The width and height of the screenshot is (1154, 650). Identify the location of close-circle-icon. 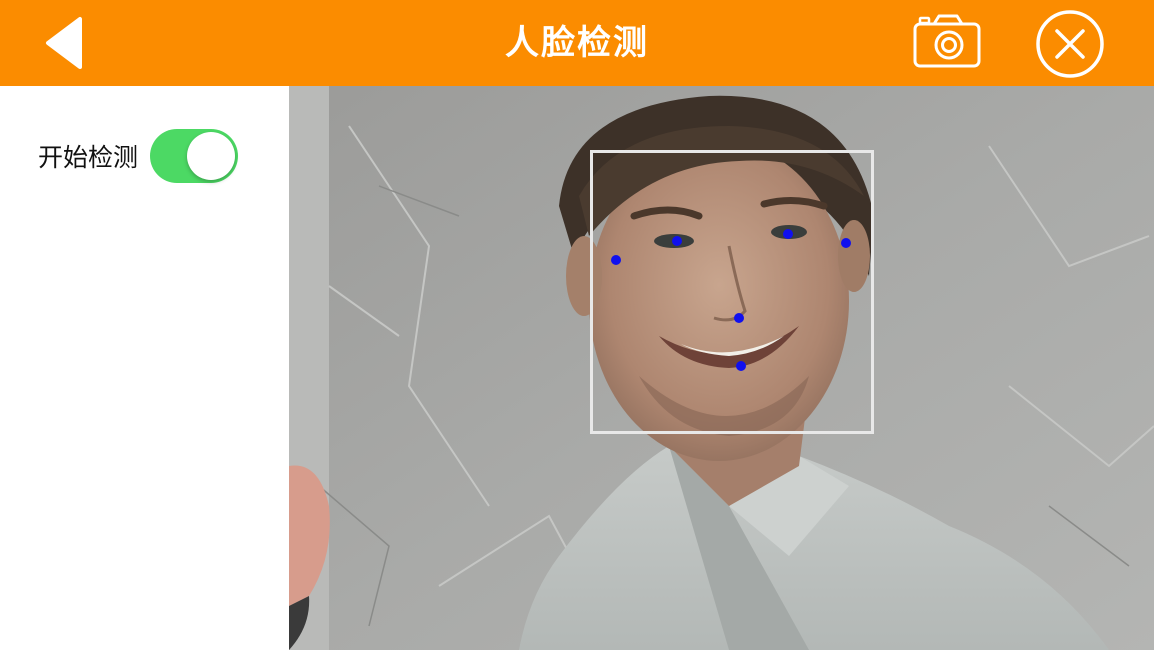
(1070, 44).